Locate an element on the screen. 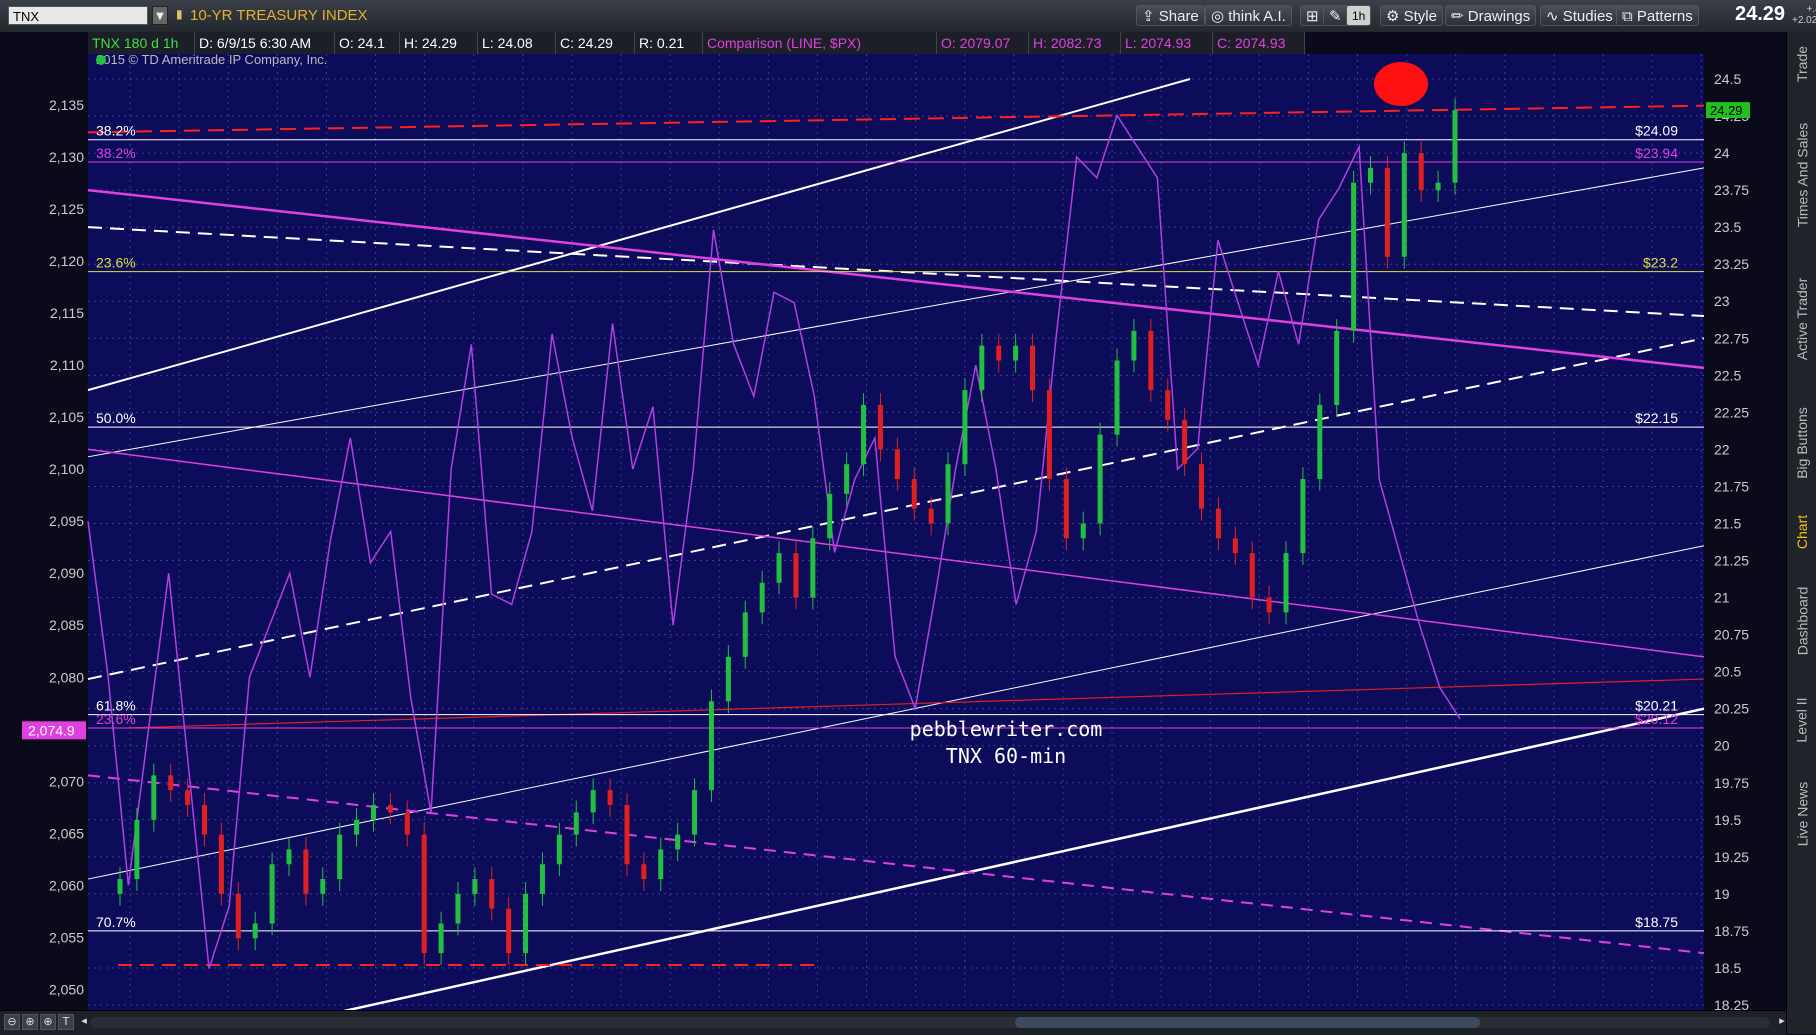 Image resolution: width=1816 pixels, height=1035 pixels. right-axis-tick: 20 is located at coordinates (1722, 746).